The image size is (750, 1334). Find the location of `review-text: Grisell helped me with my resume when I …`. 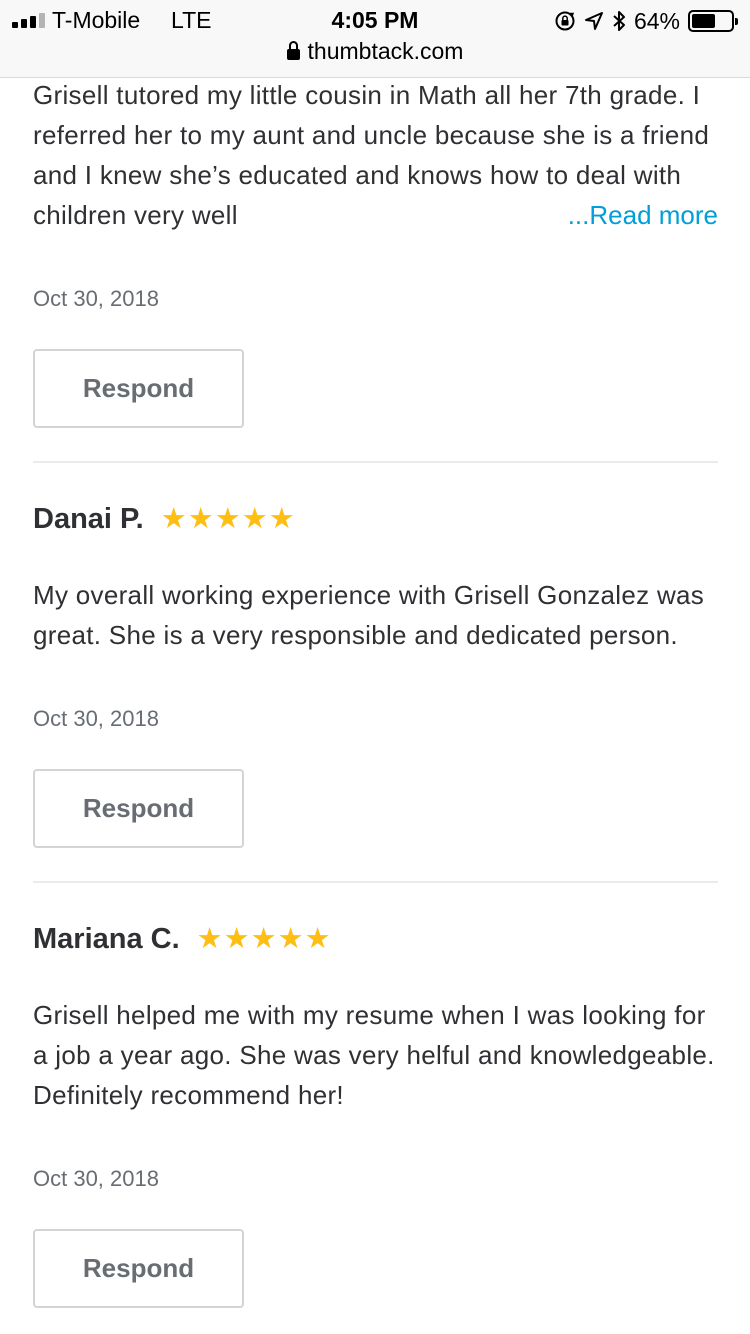

review-text: Grisell helped me with my resume when I … is located at coordinates (374, 1055).